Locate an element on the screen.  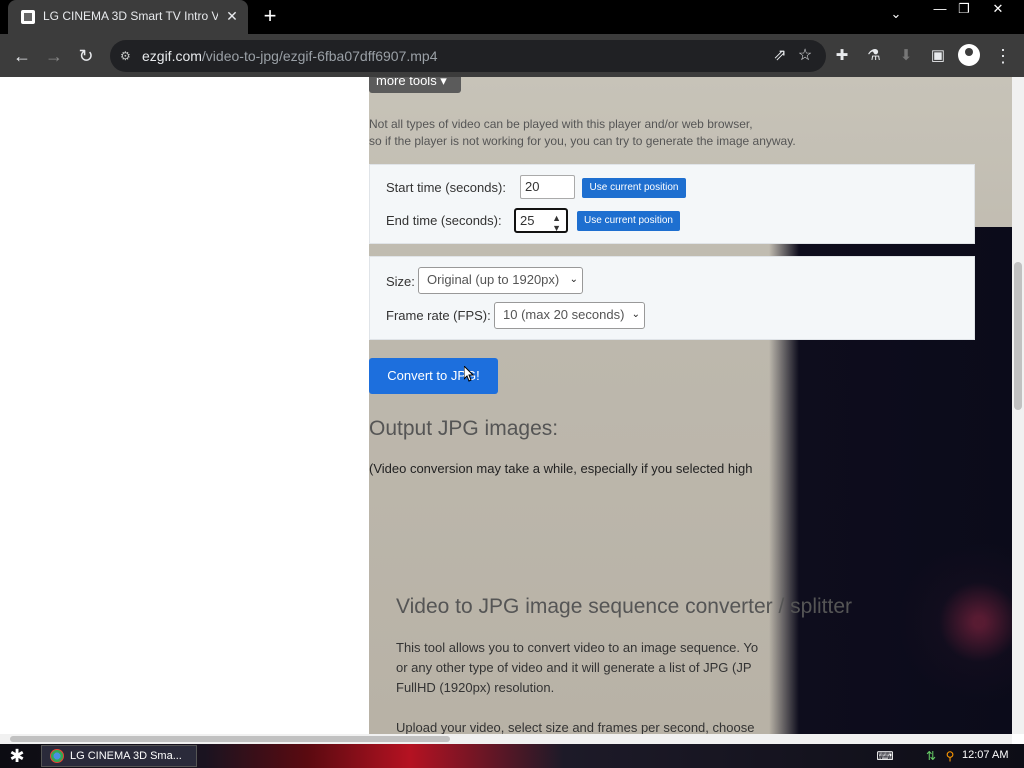
extensions-icon: ✚ is located at coordinates (842, 56).